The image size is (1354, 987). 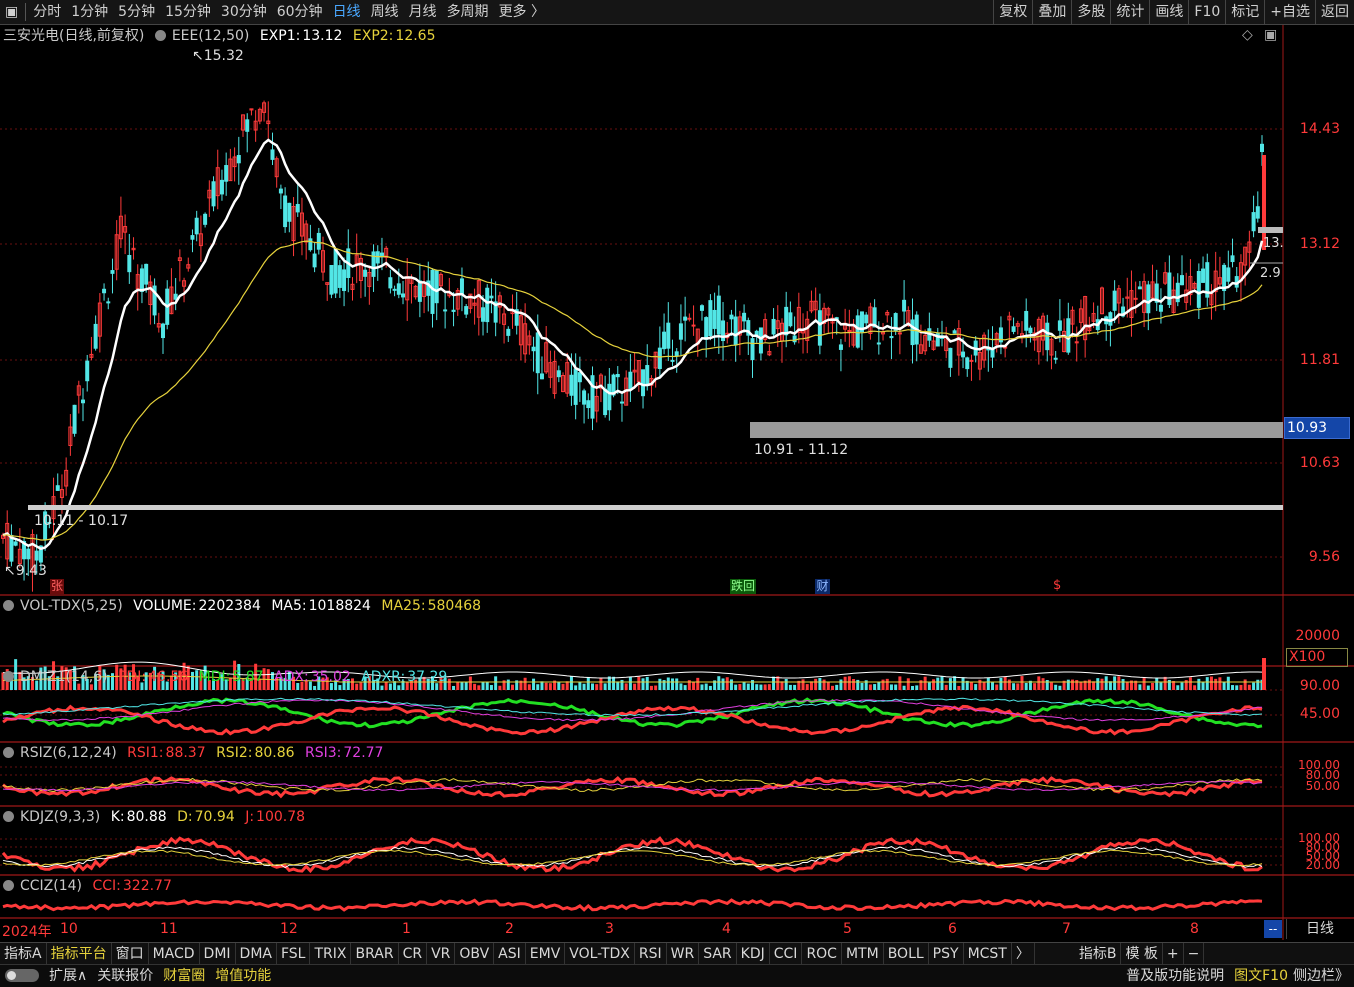 I want to click on indicator-tab: +, so click(x=1173, y=954).